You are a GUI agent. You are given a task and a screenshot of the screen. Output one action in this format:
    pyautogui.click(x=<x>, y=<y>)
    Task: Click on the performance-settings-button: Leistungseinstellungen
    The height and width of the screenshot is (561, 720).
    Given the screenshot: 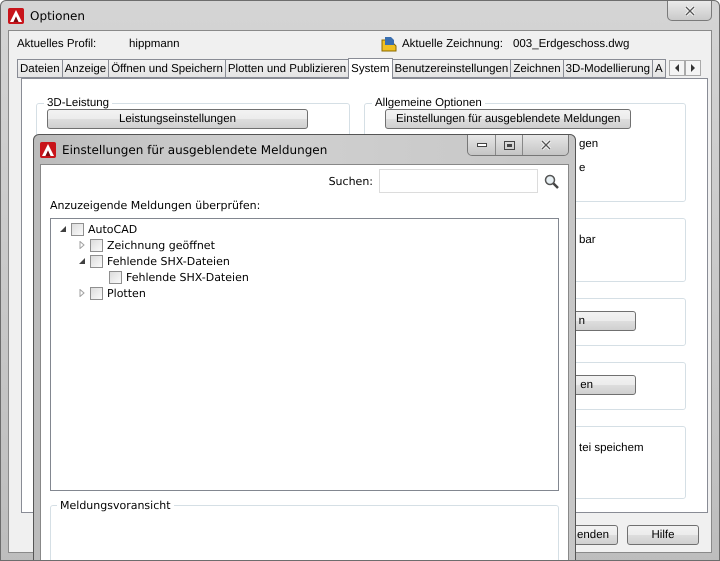 What is the action you would take?
    pyautogui.click(x=177, y=119)
    